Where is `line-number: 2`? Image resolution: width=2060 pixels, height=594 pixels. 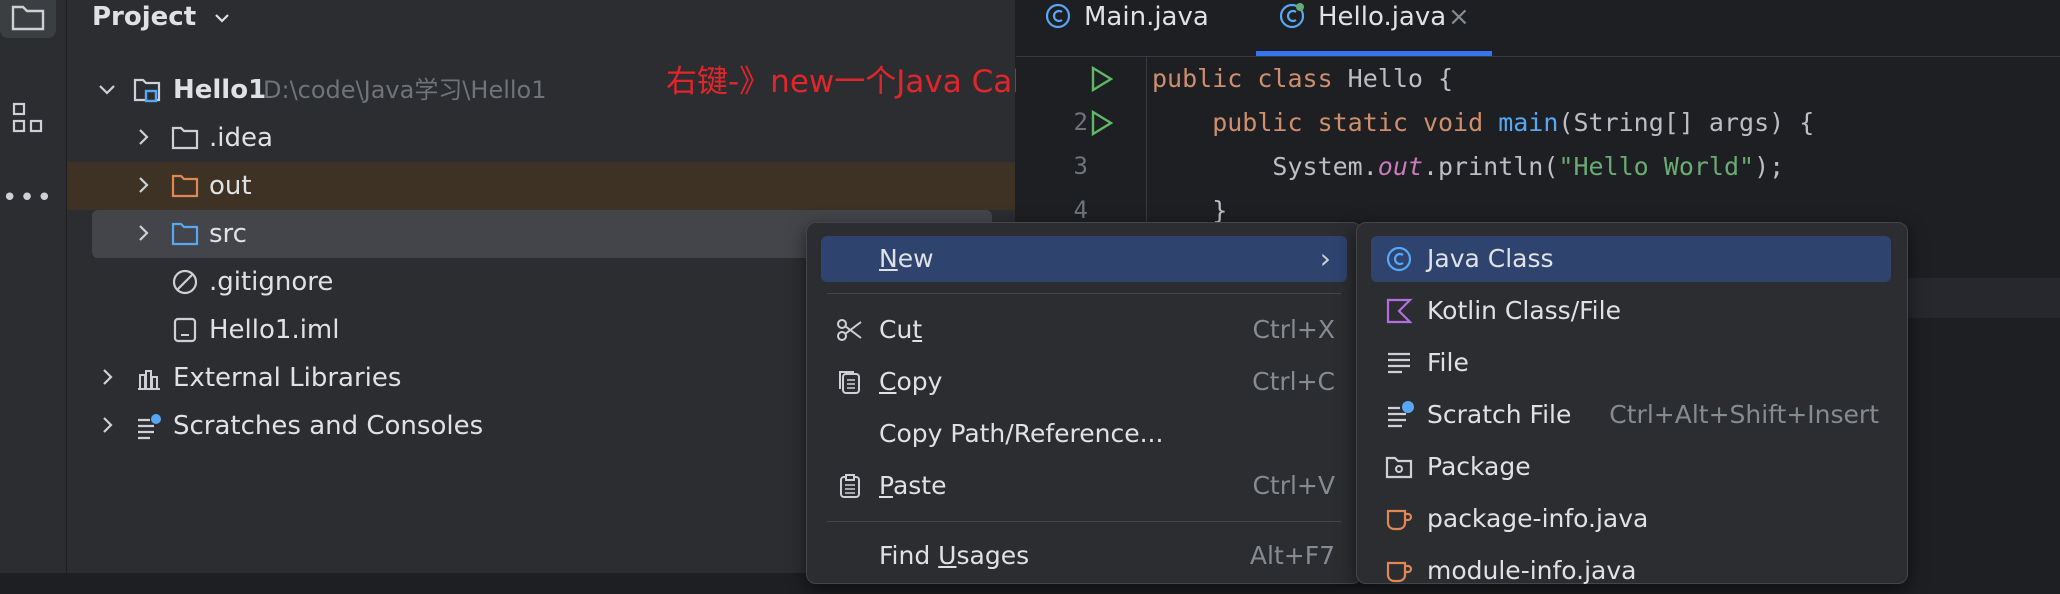 line-number: 2 is located at coordinates (1080, 122).